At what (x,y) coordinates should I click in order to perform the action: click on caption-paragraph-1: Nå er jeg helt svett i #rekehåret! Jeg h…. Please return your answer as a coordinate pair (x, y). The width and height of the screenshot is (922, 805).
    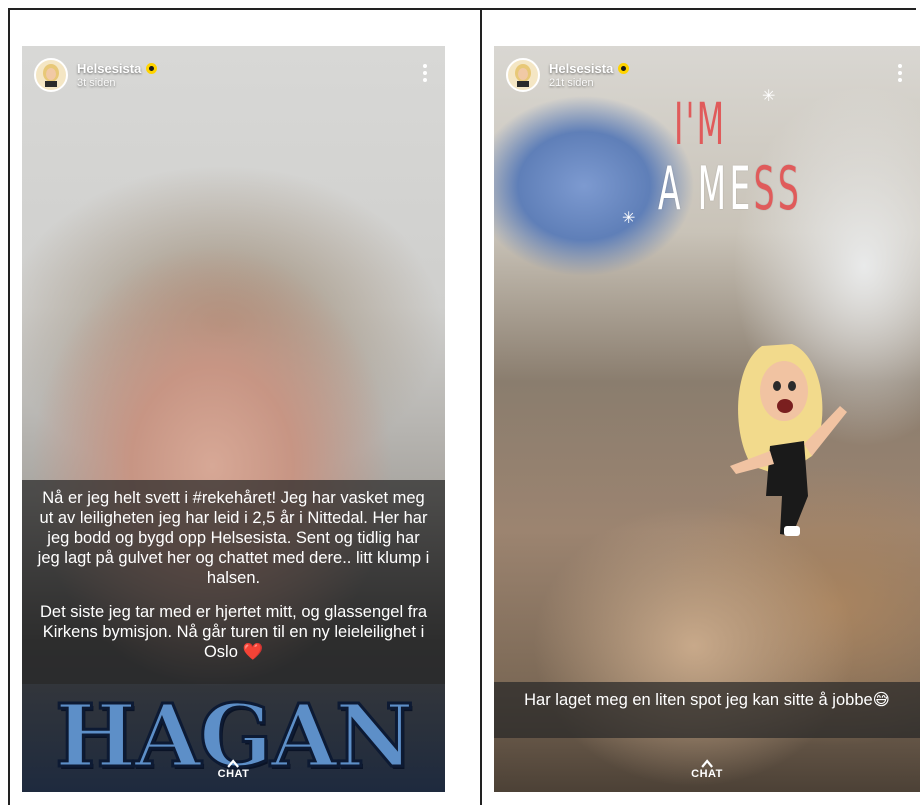
    Looking at the image, I should click on (233, 538).